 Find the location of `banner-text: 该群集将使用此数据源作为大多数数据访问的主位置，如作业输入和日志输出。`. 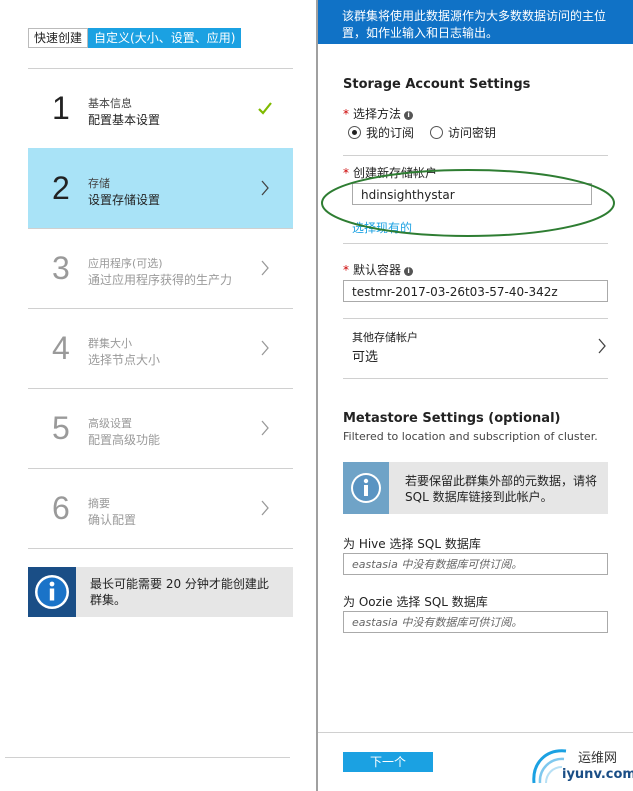

banner-text: 该群集将使用此数据源作为大多数数据访问的主位置，如作业输入和日志输出。 is located at coordinates (474, 24).